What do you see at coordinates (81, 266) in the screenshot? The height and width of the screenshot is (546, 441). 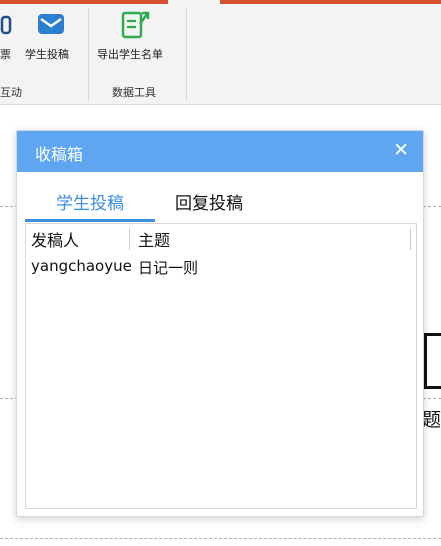 I see `table-row-sender: yangchaoyue` at bounding box center [81, 266].